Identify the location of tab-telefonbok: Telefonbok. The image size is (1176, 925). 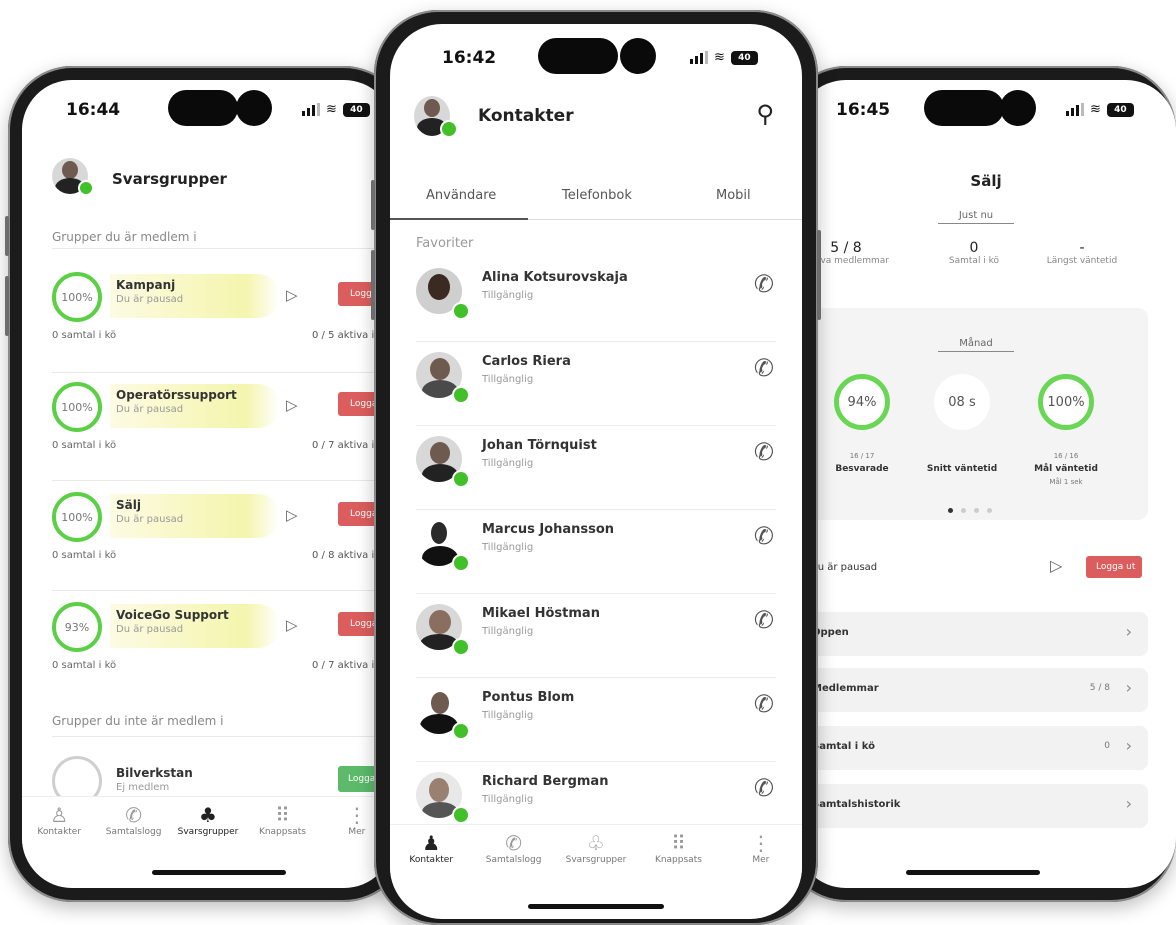
(597, 195).